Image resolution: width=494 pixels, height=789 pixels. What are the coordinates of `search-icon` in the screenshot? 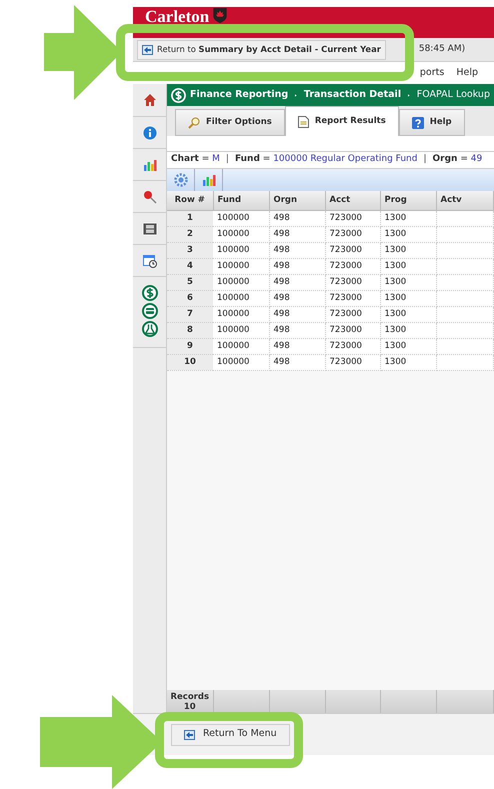 It's located at (194, 122).